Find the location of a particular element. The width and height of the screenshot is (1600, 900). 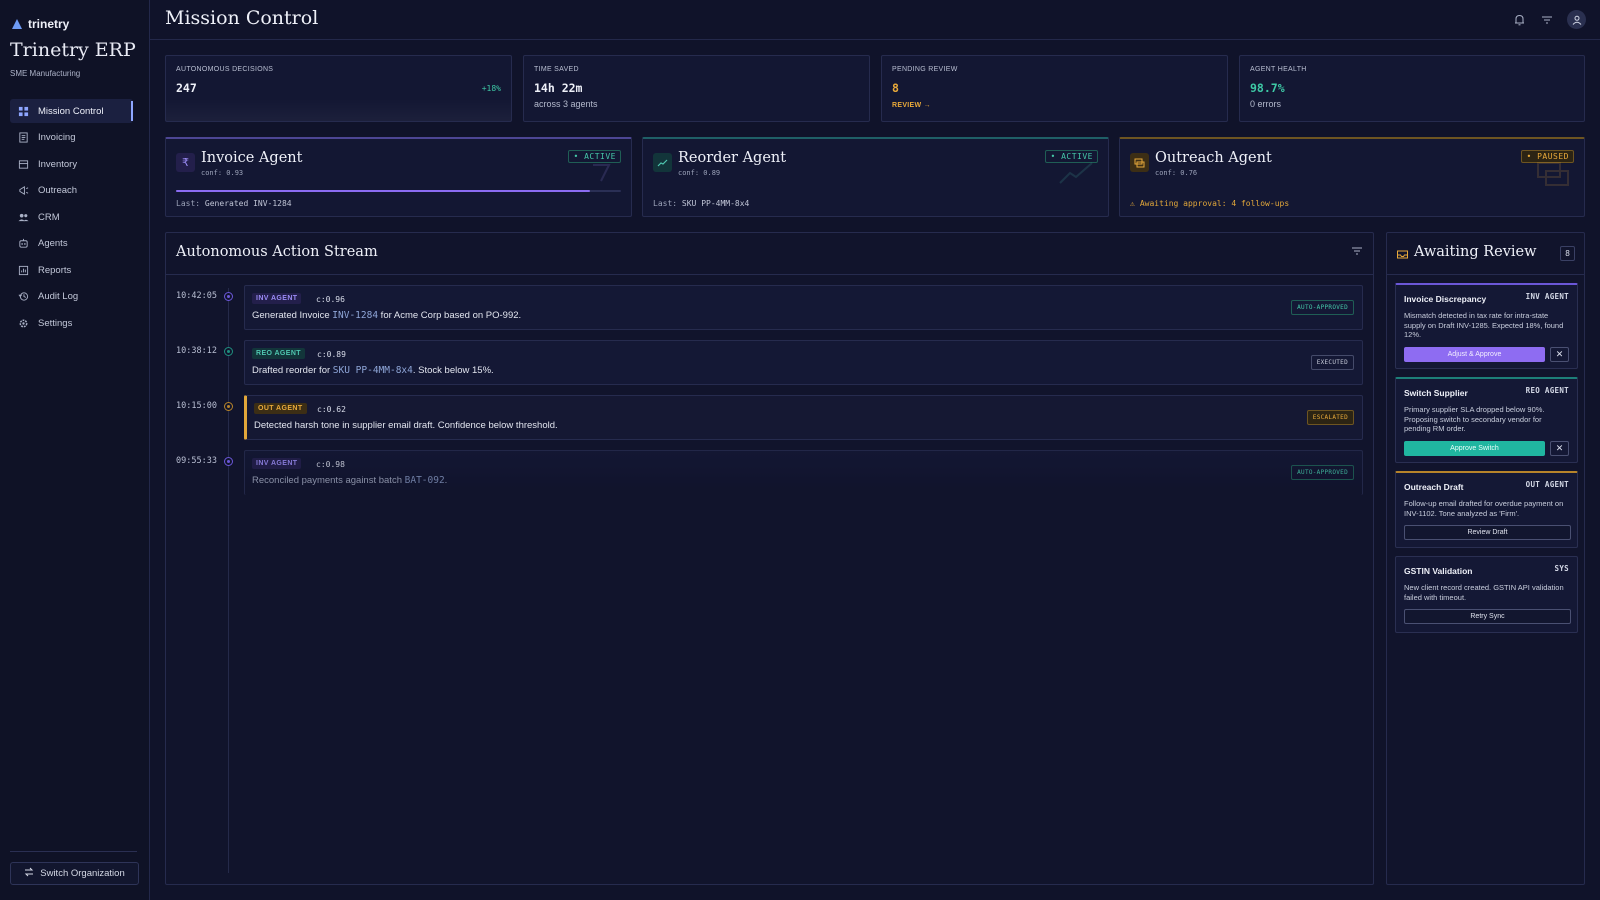

user-avatar is located at coordinates (1576, 19).